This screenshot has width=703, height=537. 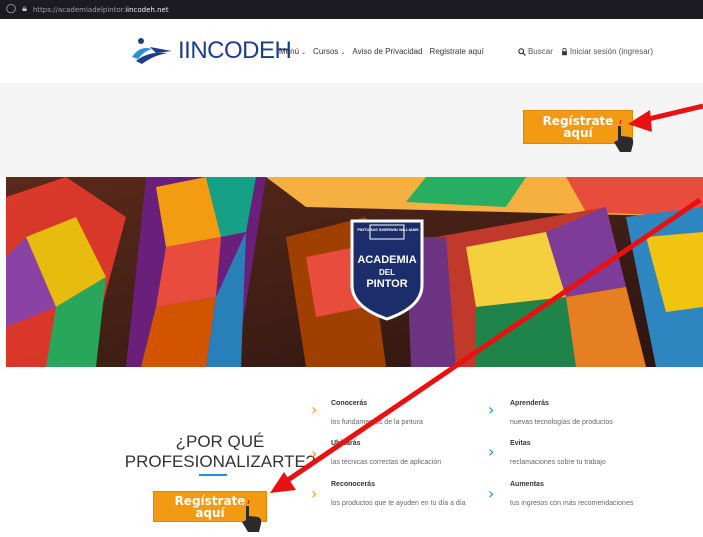 What do you see at coordinates (220, 451) in the screenshot?
I see `why-heading: ¿POR QUÉ PROFESIONALIZARTE?` at bounding box center [220, 451].